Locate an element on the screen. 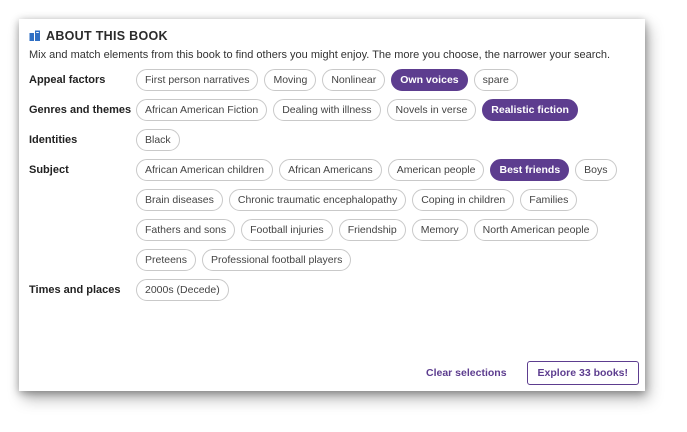 The height and width of the screenshot is (432, 687). section-identities: Identities Black is located at coordinates (333, 140).